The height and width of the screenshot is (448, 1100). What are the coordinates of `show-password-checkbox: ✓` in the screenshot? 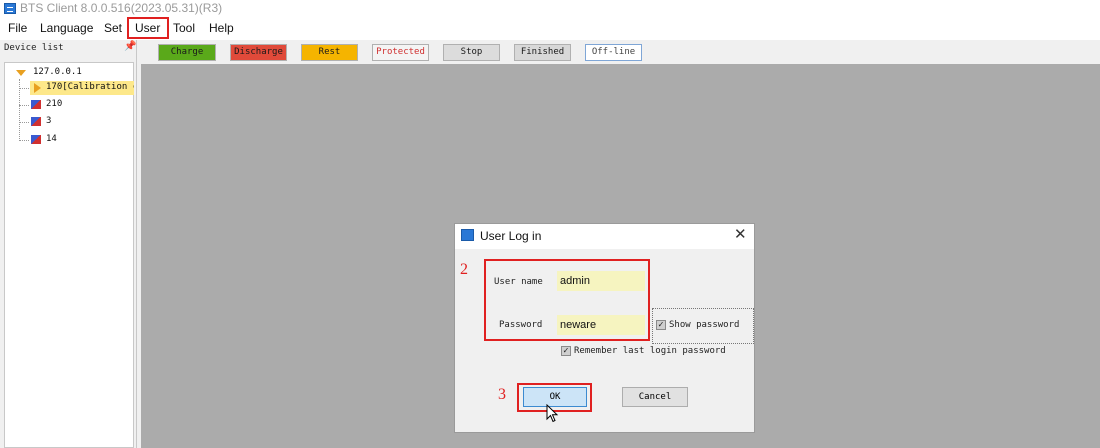 It's located at (661, 325).